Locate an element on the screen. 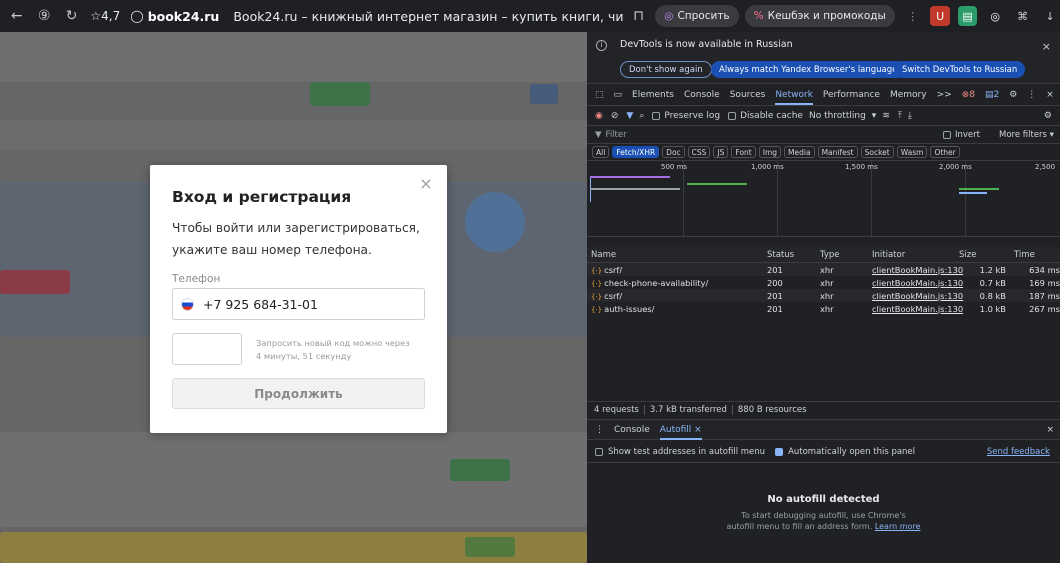  tab-elements: Elements is located at coordinates (653, 95).